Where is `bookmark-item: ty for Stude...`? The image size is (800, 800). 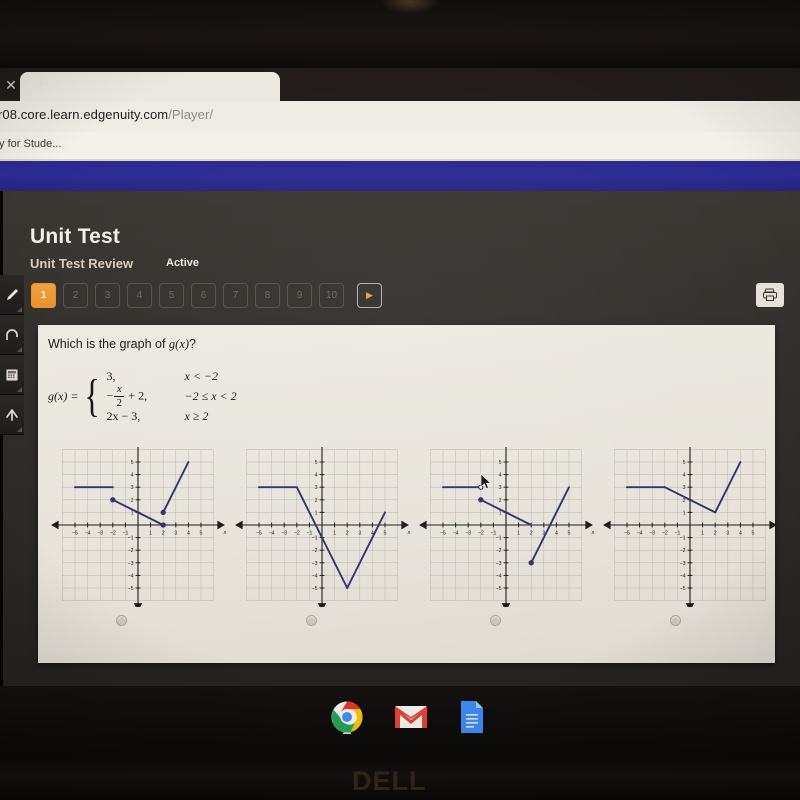 bookmark-item: ty for Stude... is located at coordinates (30, 144).